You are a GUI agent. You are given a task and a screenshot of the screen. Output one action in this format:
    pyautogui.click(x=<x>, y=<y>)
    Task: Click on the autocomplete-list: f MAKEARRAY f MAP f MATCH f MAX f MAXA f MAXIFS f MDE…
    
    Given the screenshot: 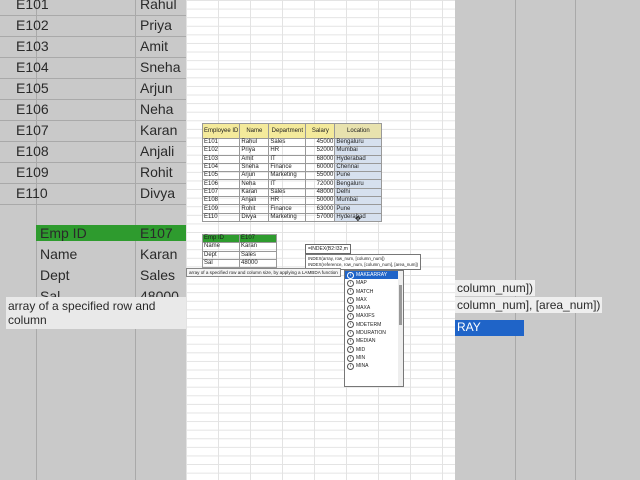 What is the action you would take?
    pyautogui.click(x=374, y=328)
    